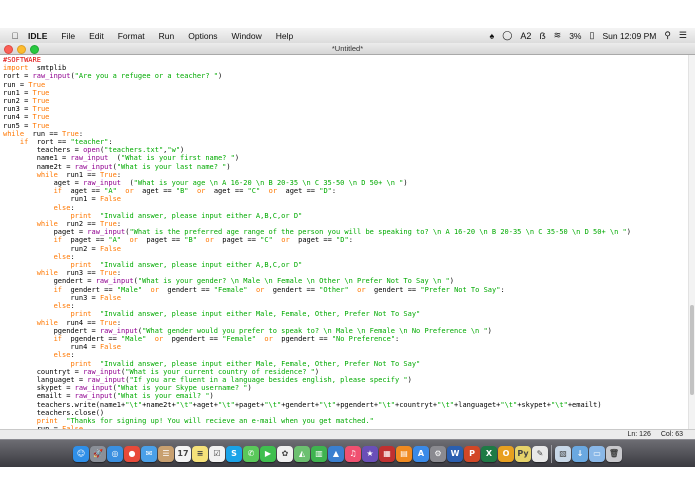 The image size is (695, 494). I want to click on code-line: #SOFTWARE, so click(346, 60).